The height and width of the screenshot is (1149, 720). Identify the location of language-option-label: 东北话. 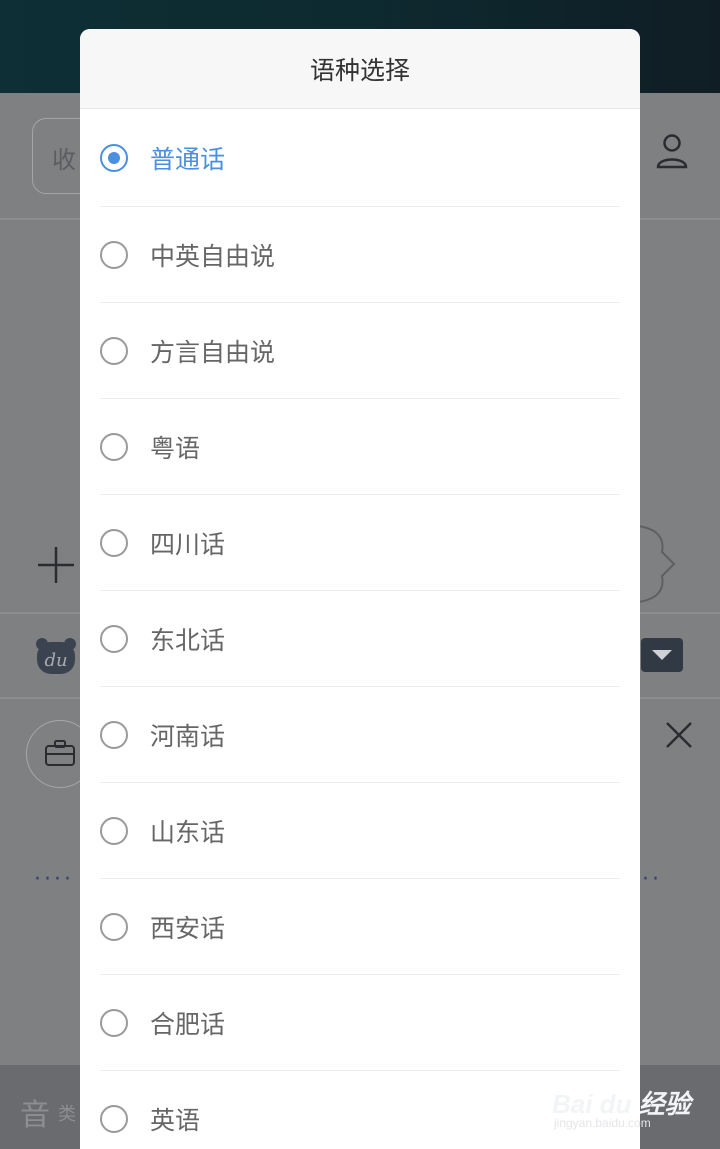
(188, 640).